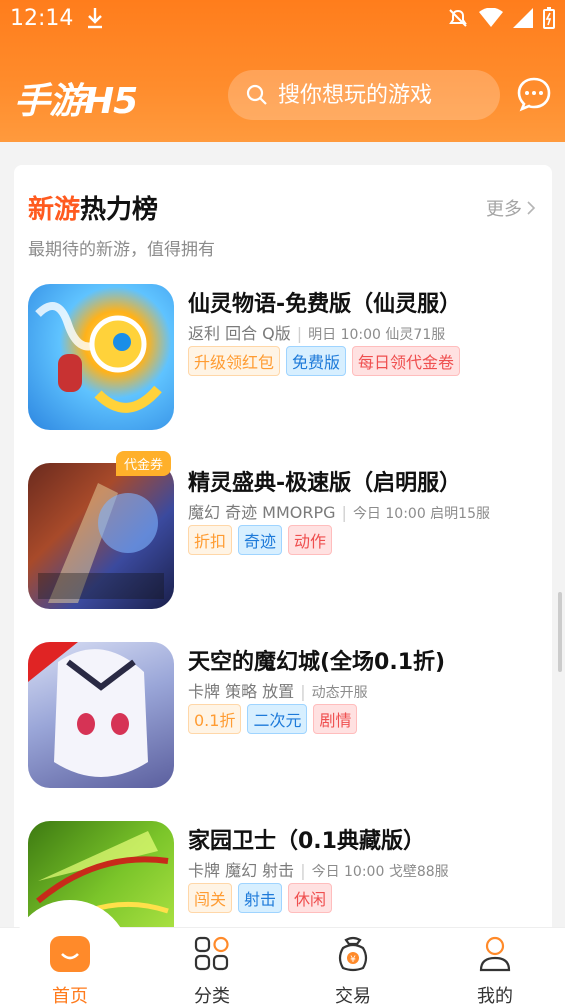 The height and width of the screenshot is (1004, 565). I want to click on tab-label: 我的, so click(495, 995).